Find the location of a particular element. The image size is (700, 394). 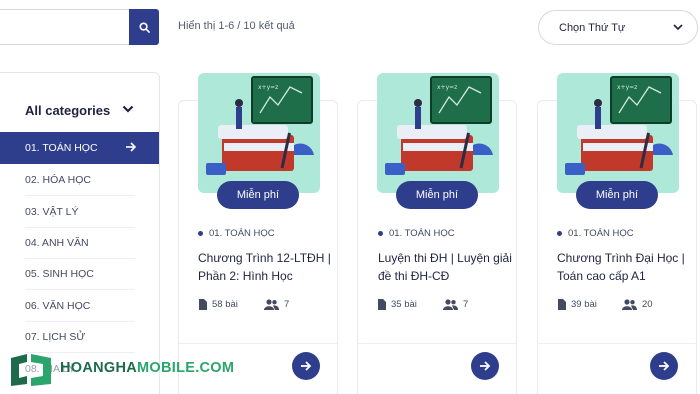

watermark-text: HOANGHAMOBILE.COM is located at coordinates (147, 368).